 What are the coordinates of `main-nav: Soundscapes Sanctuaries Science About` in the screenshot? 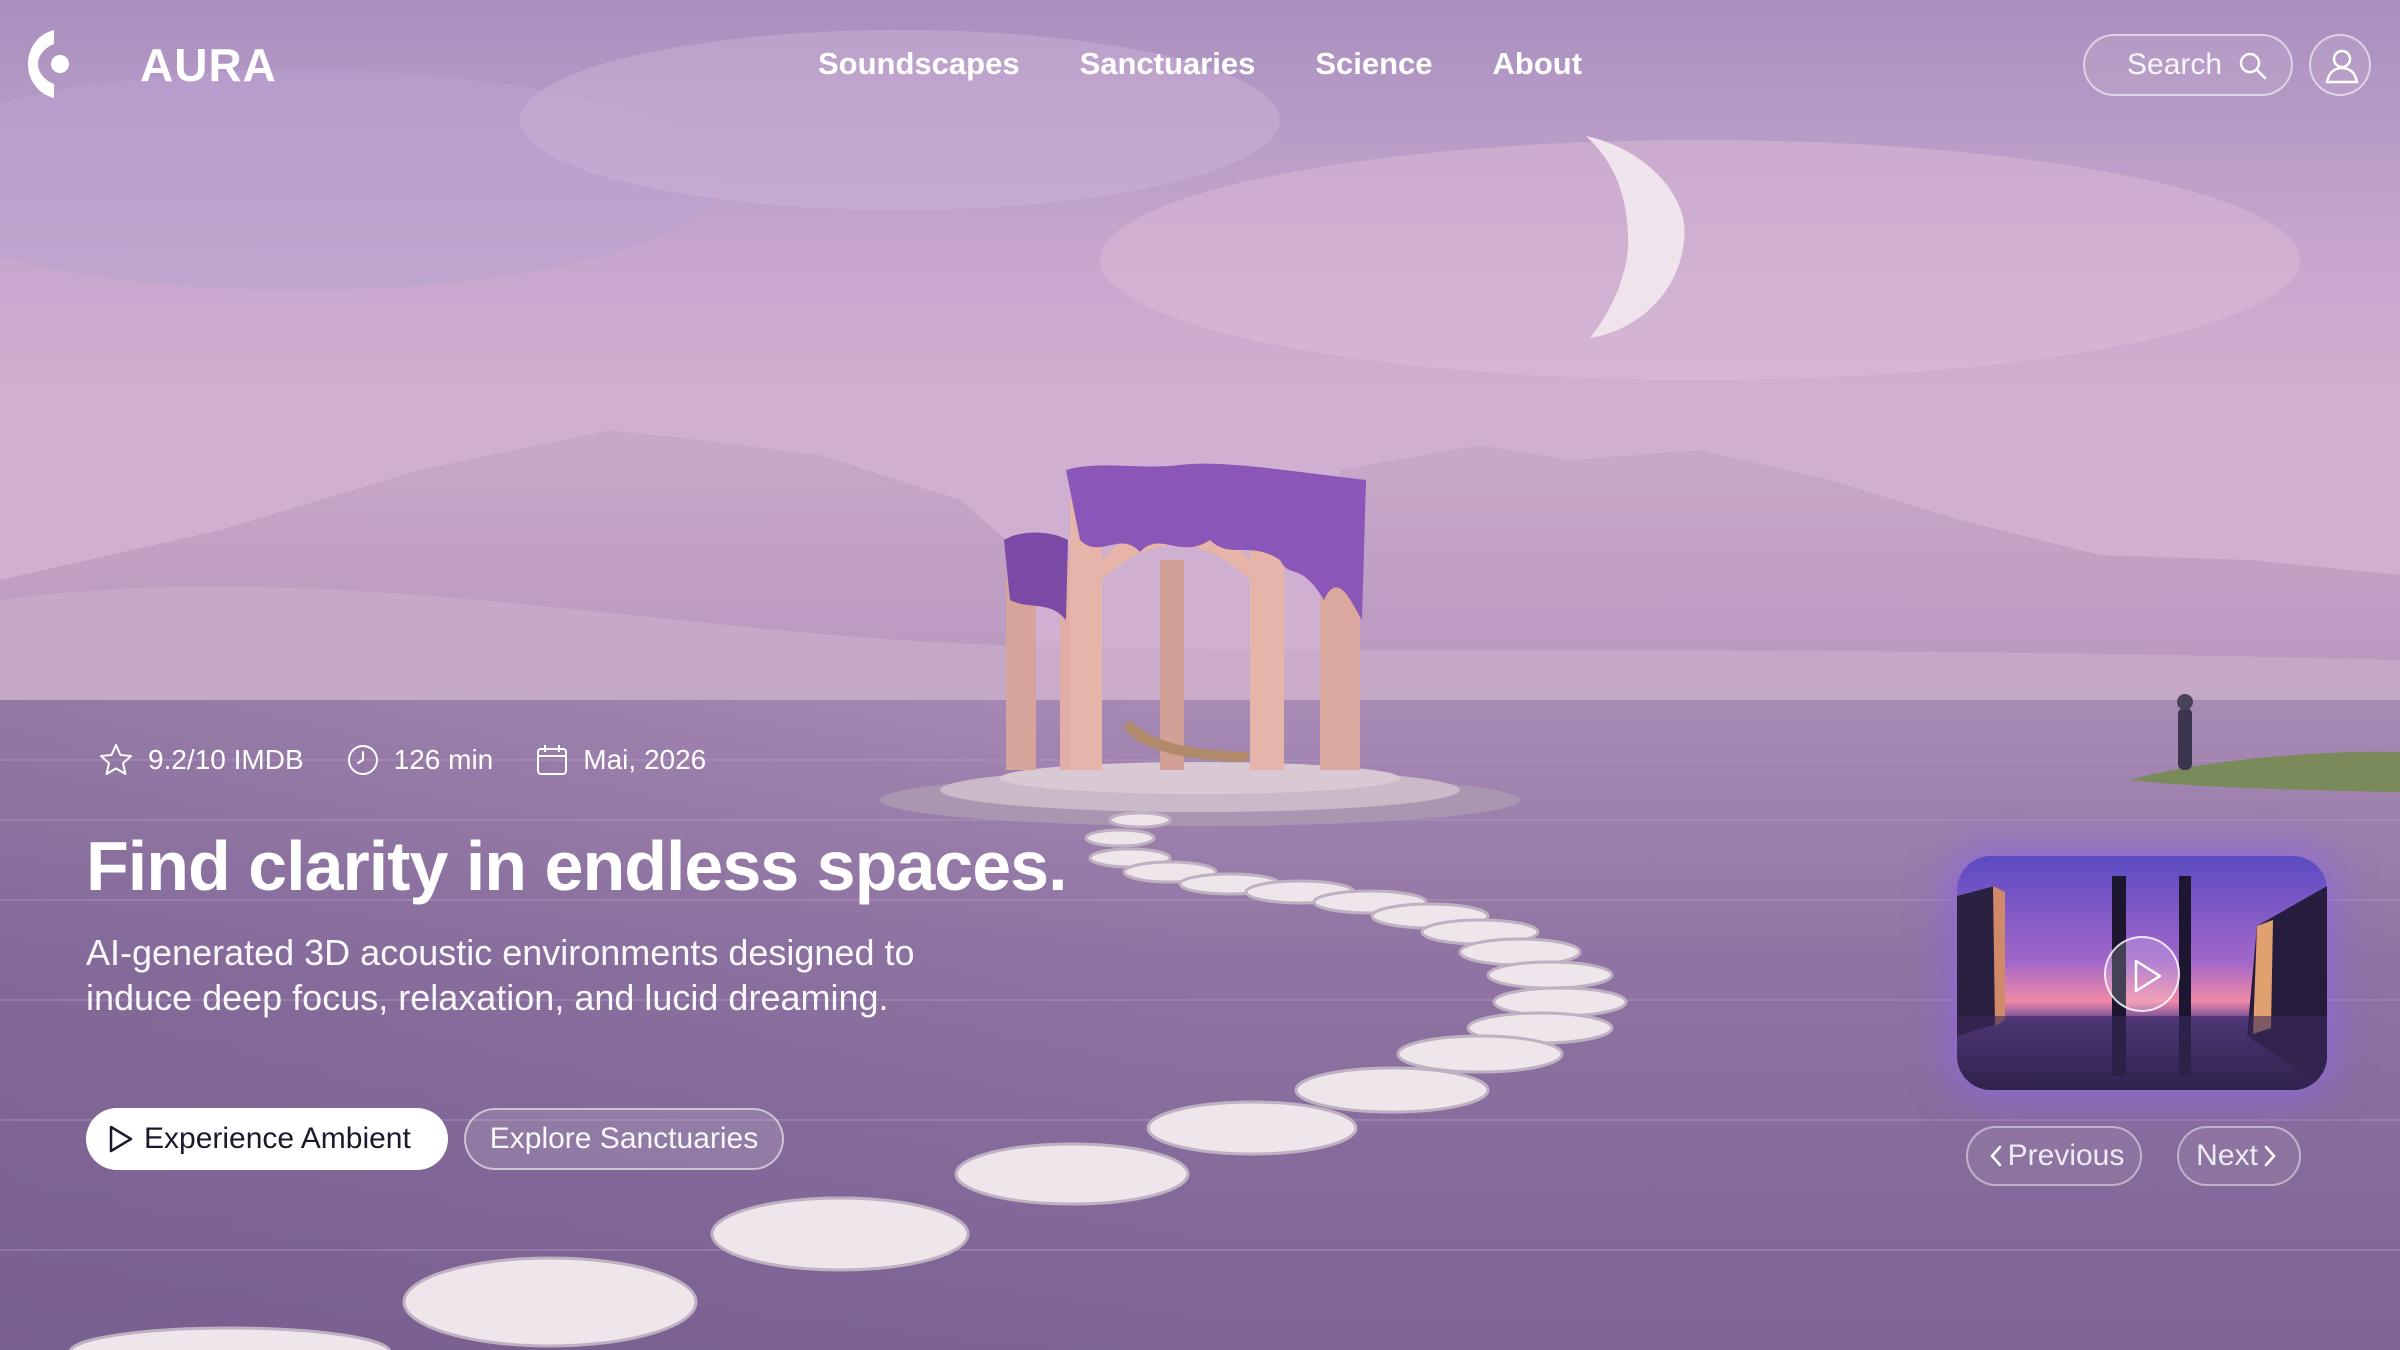 It's located at (1230, 64).